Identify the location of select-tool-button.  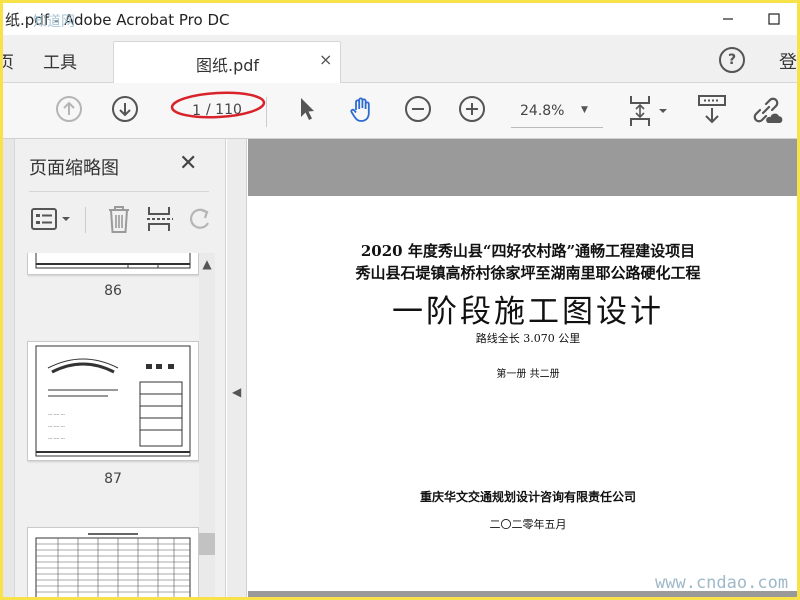
(307, 109).